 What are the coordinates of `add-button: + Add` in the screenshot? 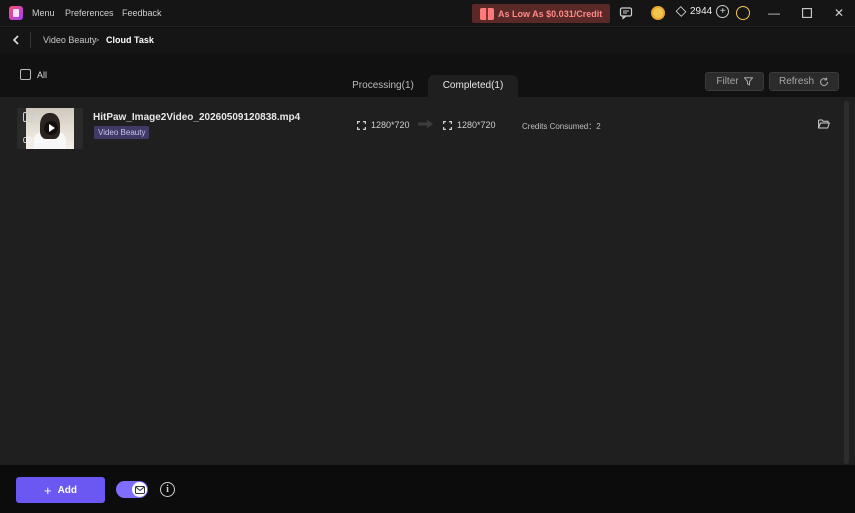 It's located at (60, 490).